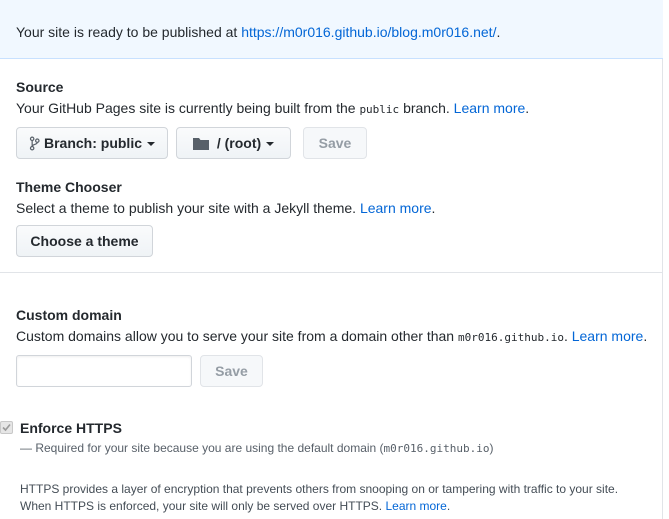 Image resolution: width=669 pixels, height=519 pixels. I want to click on source-save-button: Save, so click(335, 143).